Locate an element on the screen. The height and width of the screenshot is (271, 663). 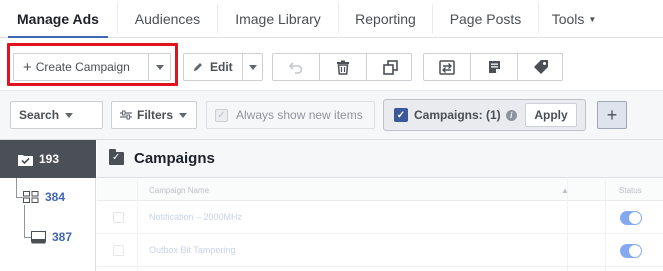
tab-manage-ads: Manage Ads is located at coordinates (58, 19).